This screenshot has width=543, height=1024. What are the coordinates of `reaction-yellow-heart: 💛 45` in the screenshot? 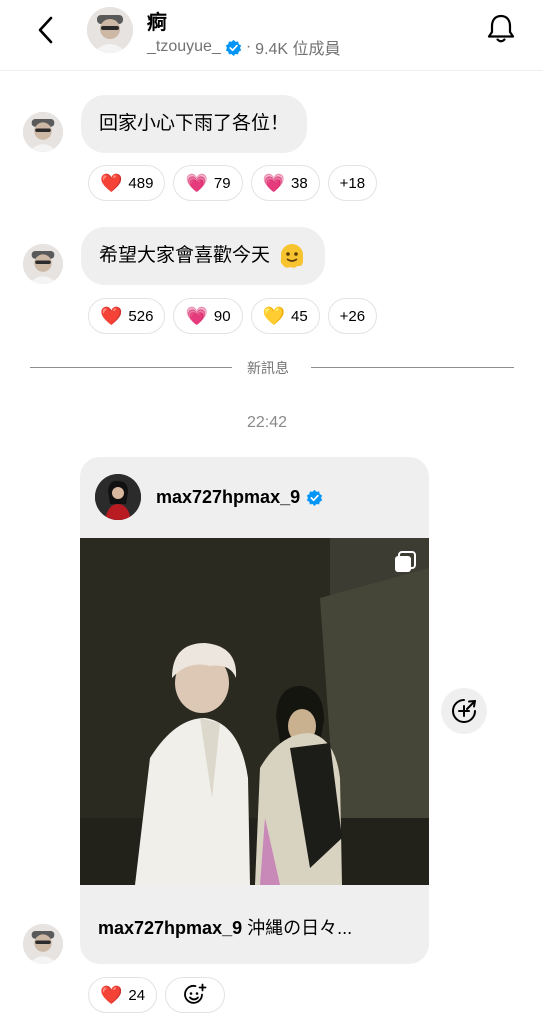 It's located at (285, 316).